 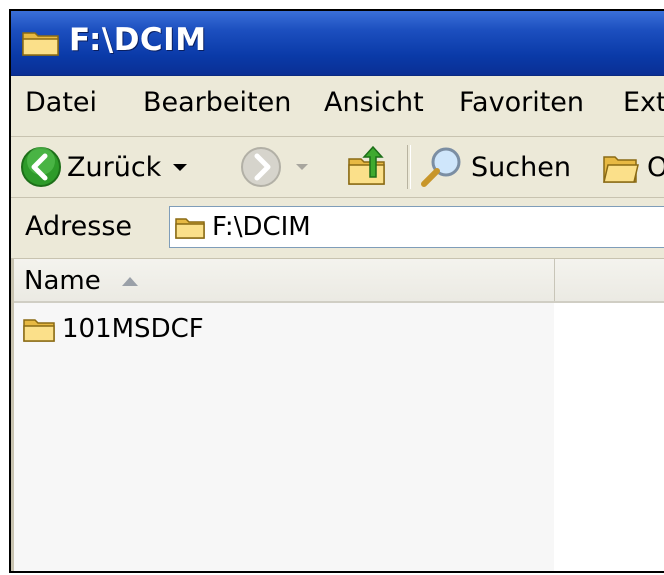 I want to click on forward-button, so click(x=276, y=167).